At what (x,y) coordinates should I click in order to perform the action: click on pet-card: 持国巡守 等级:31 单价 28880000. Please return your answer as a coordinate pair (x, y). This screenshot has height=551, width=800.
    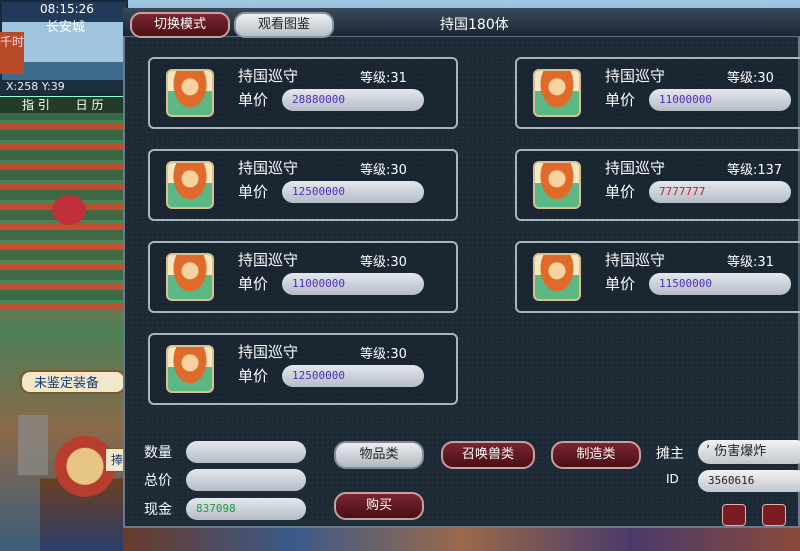
    Looking at the image, I should click on (303, 93).